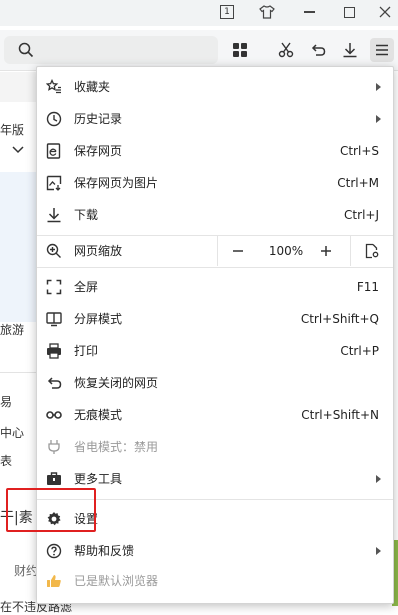 Image resolution: width=398 pixels, height=615 pixels. I want to click on power-saver-icon, so click(54, 447).